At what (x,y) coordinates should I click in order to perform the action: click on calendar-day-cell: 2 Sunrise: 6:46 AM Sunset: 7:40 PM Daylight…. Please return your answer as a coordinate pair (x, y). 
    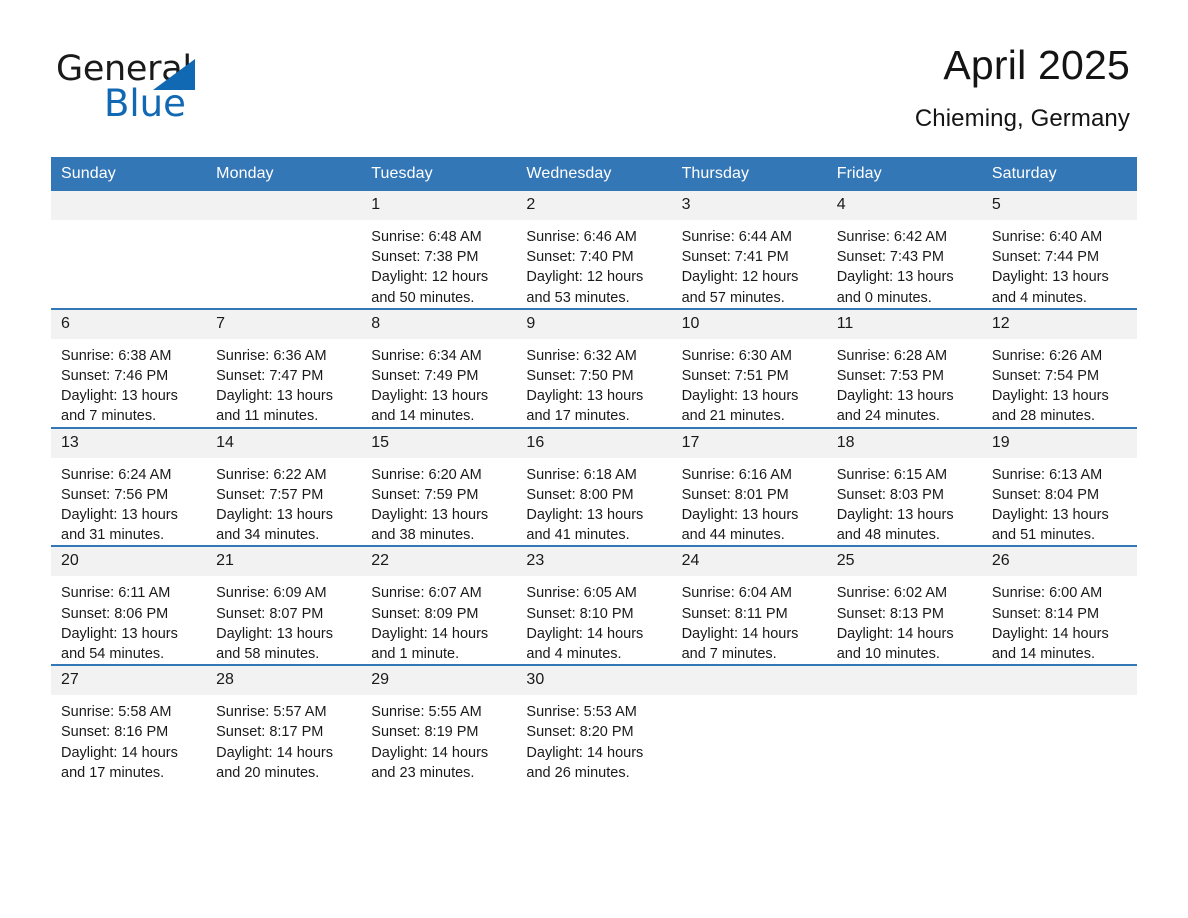
    Looking at the image, I should click on (594, 250).